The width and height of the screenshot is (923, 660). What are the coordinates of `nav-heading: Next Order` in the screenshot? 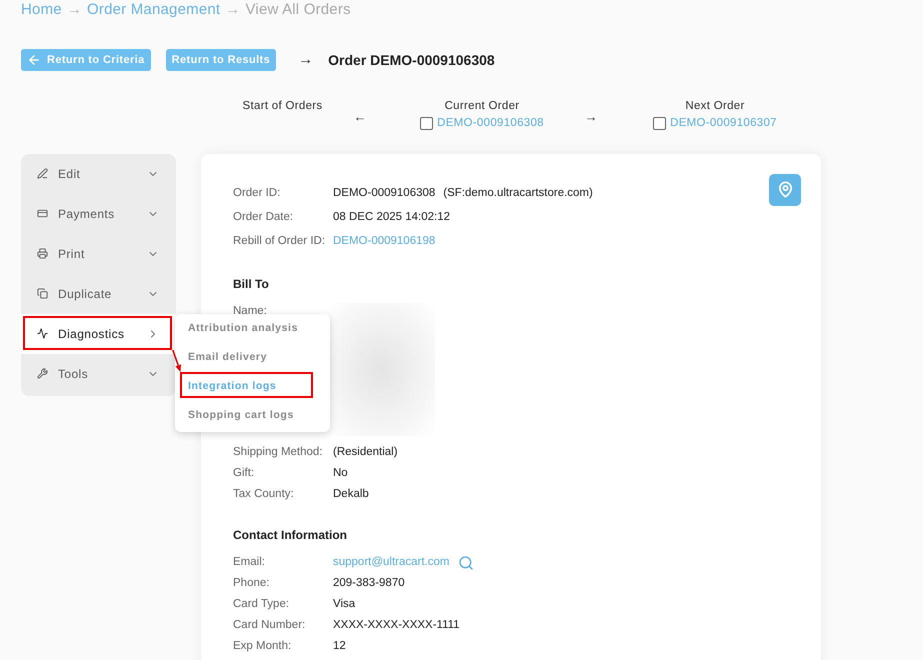 It's located at (715, 106).